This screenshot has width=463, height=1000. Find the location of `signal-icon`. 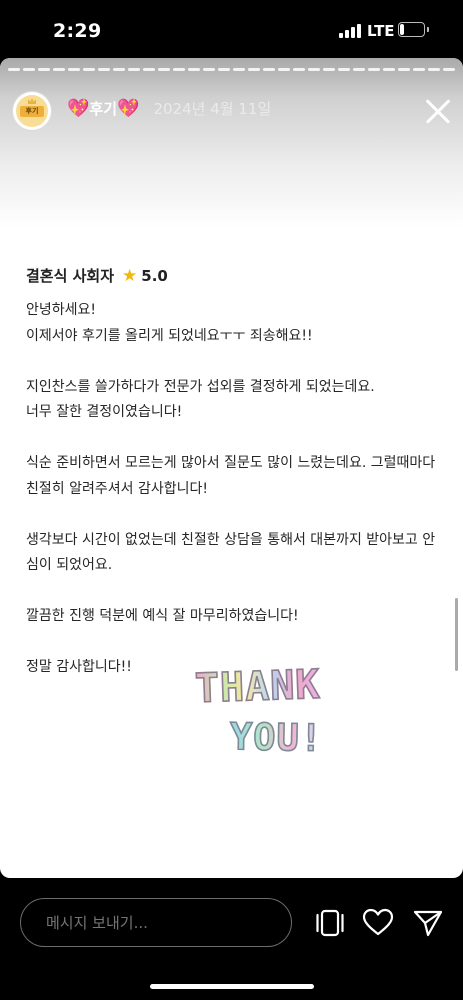

signal-icon is located at coordinates (350, 31).